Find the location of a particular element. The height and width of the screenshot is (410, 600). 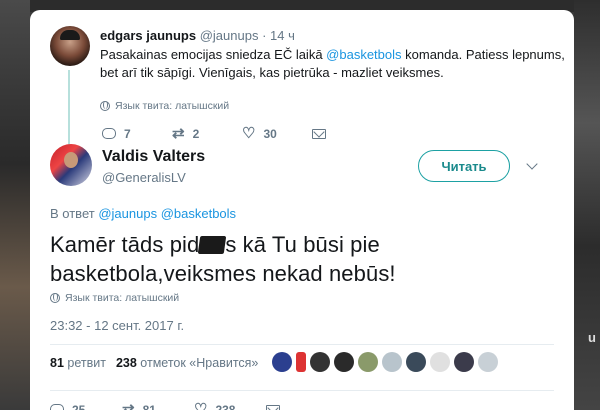

main-retweet-button: ⇄ 81 is located at coordinates (158, 406).